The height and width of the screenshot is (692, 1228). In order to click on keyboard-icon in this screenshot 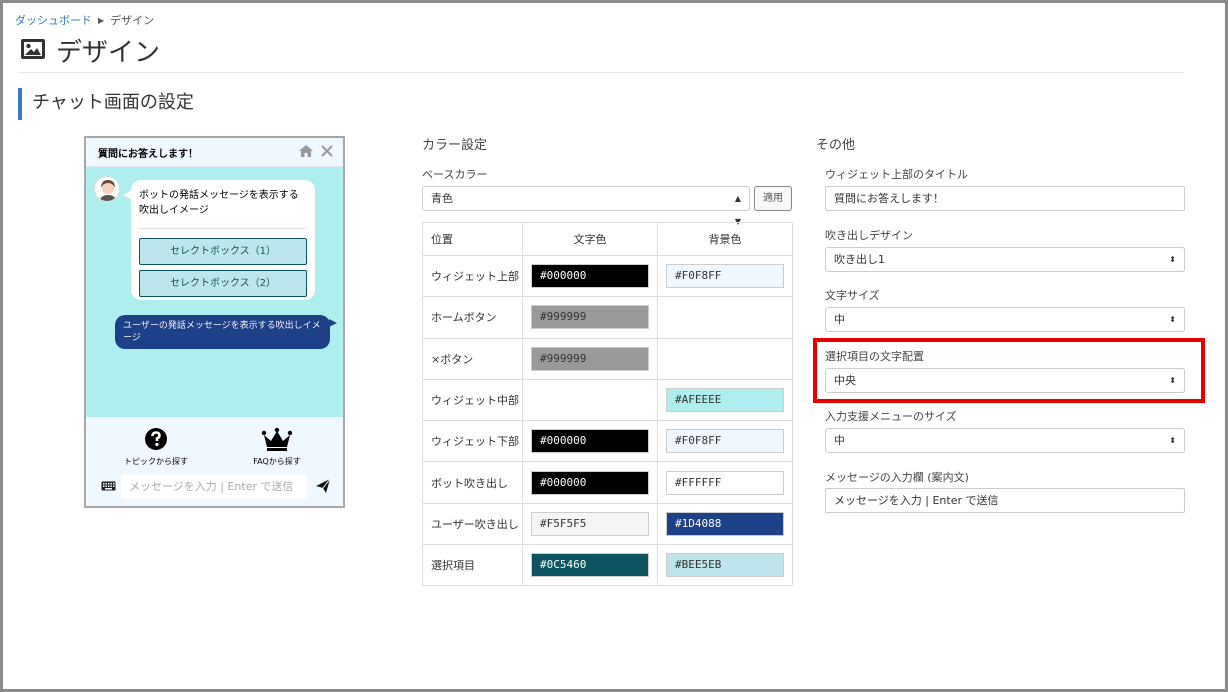, I will do `click(108, 487)`.